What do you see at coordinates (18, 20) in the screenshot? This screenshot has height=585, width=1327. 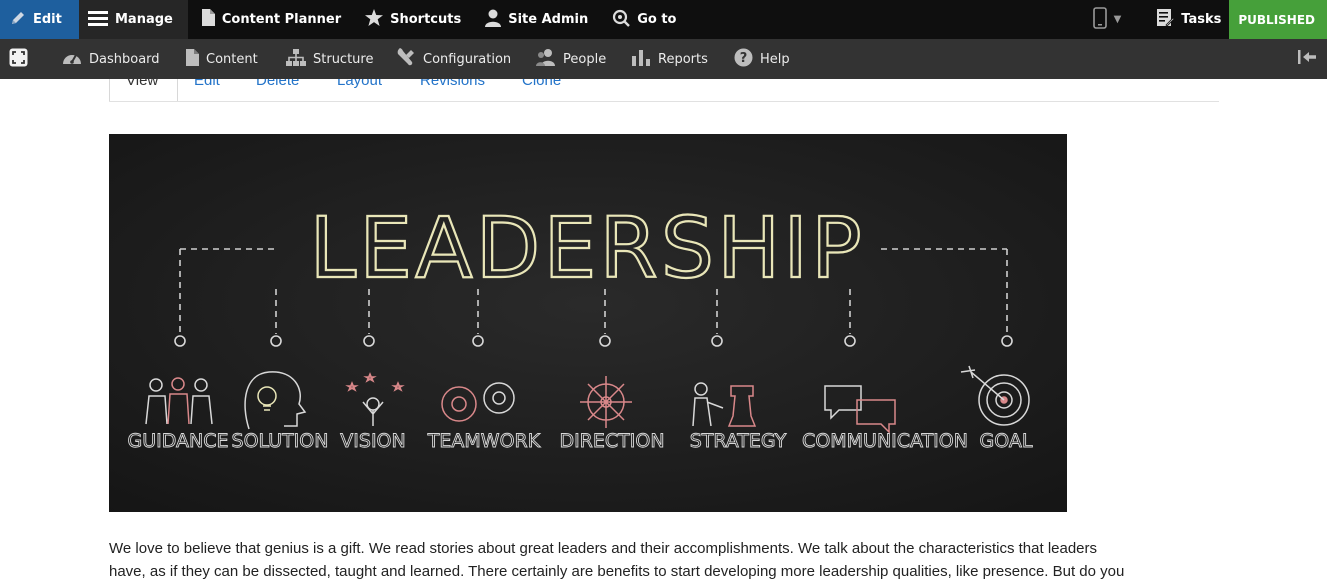 I see `pencil-icon` at bounding box center [18, 20].